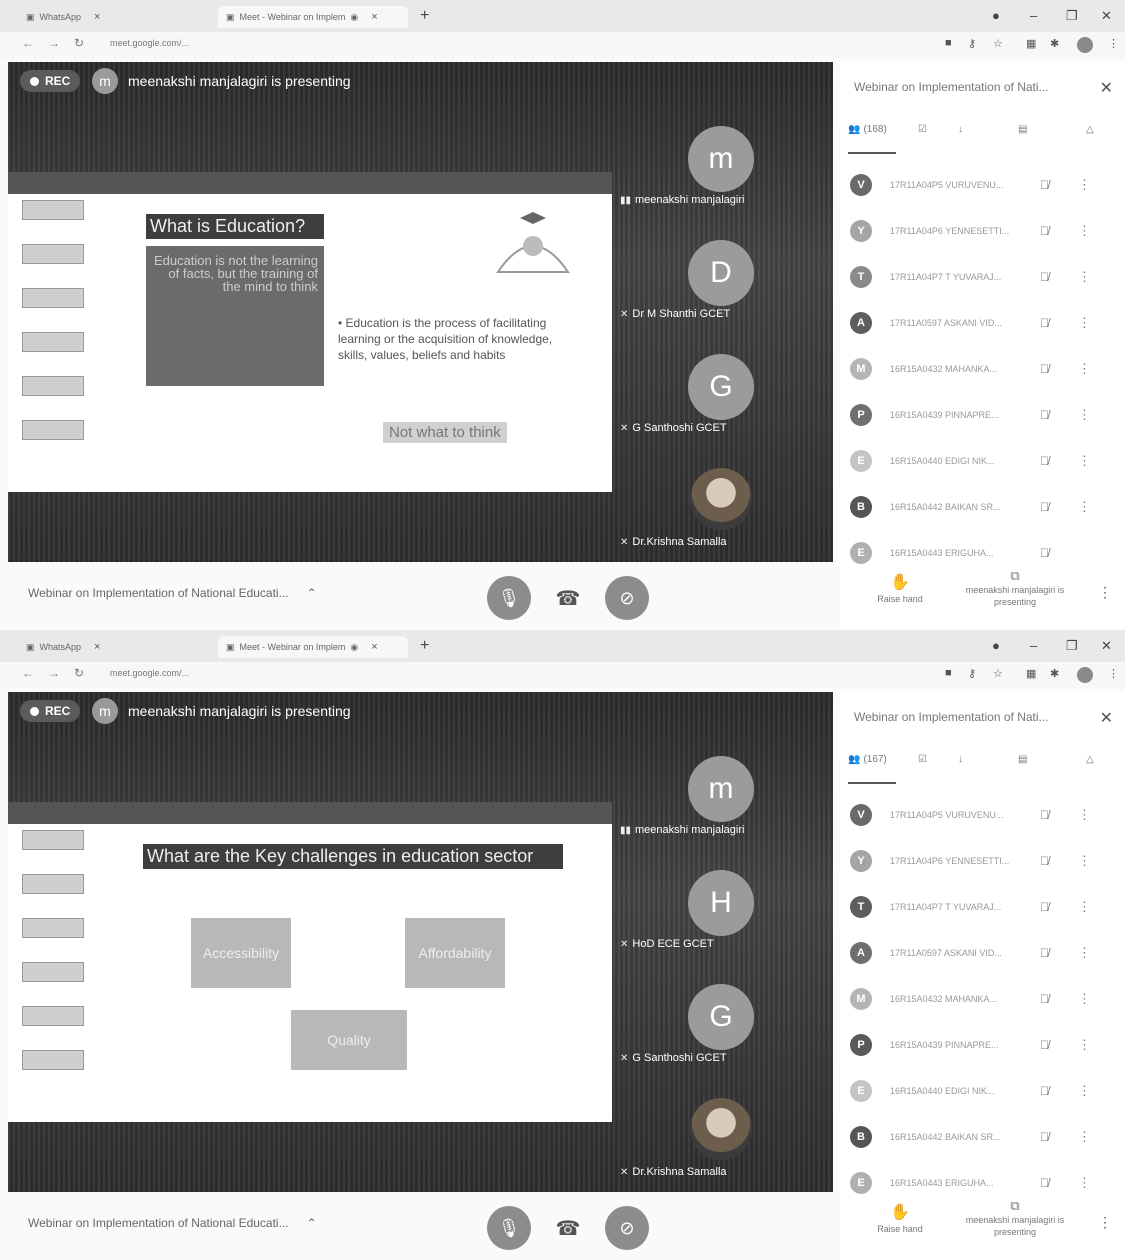  What do you see at coordinates (313, 17) in the screenshot?
I see `browser-tab-meet: ▣ Meet - Webinar on Implem ◉ ×` at bounding box center [313, 17].